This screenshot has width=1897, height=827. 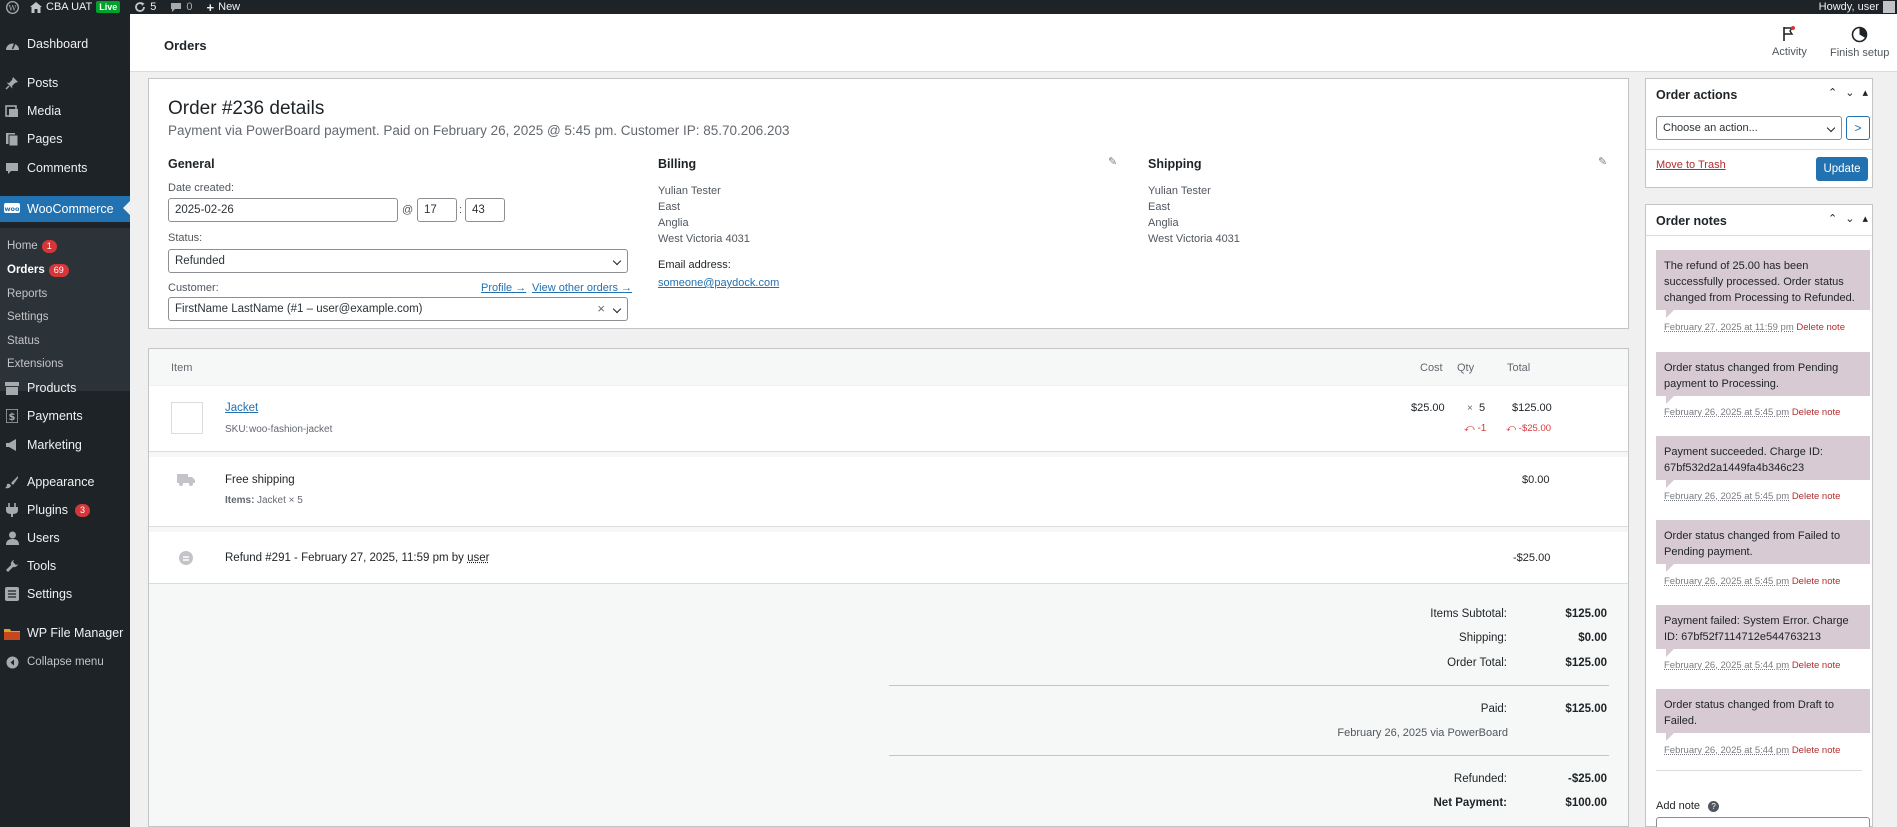 What do you see at coordinates (65, 538) in the screenshot?
I see `sidebar-item-users: Users` at bounding box center [65, 538].